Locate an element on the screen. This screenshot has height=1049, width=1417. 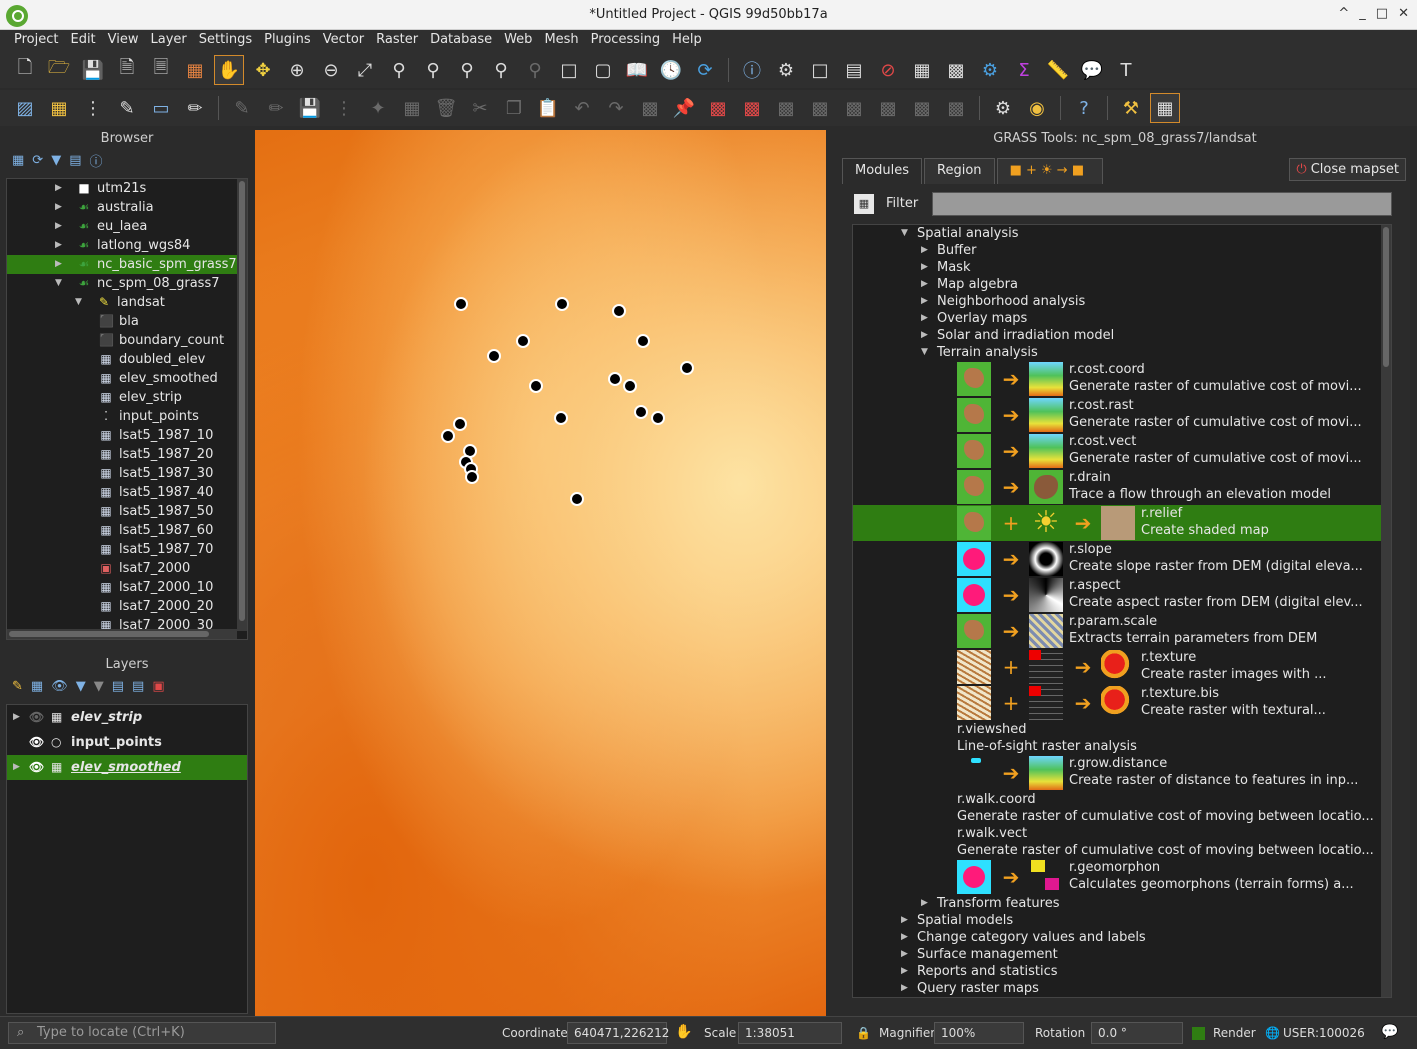
temporal-controller-icon: 🕓 is located at coordinates (671, 70).